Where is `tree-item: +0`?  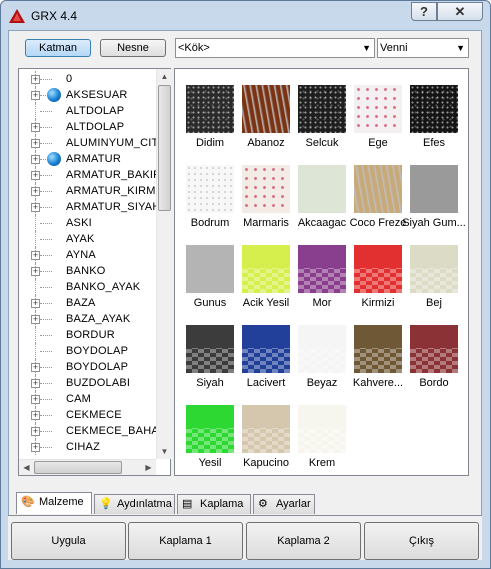 tree-item: +0 is located at coordinates (87, 79).